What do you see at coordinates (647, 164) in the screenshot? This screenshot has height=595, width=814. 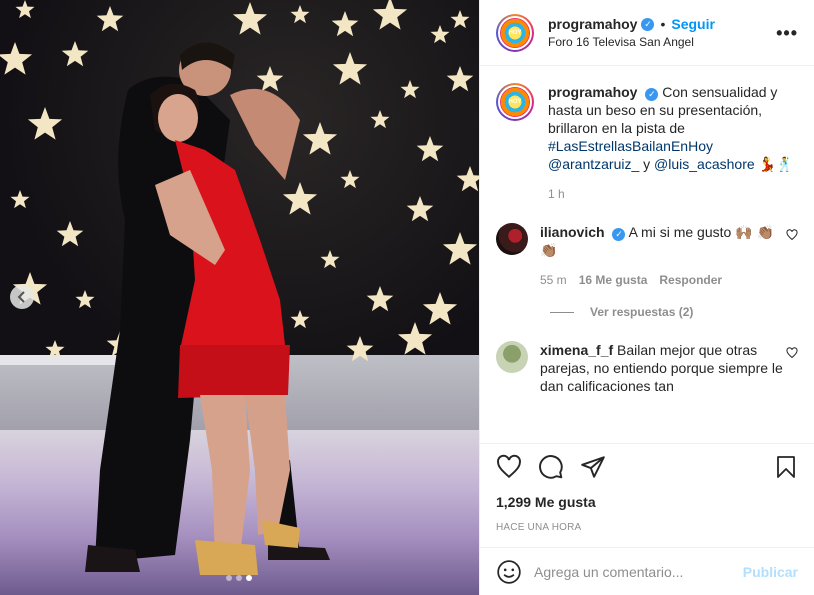 I see `caption-connector: y` at bounding box center [647, 164].